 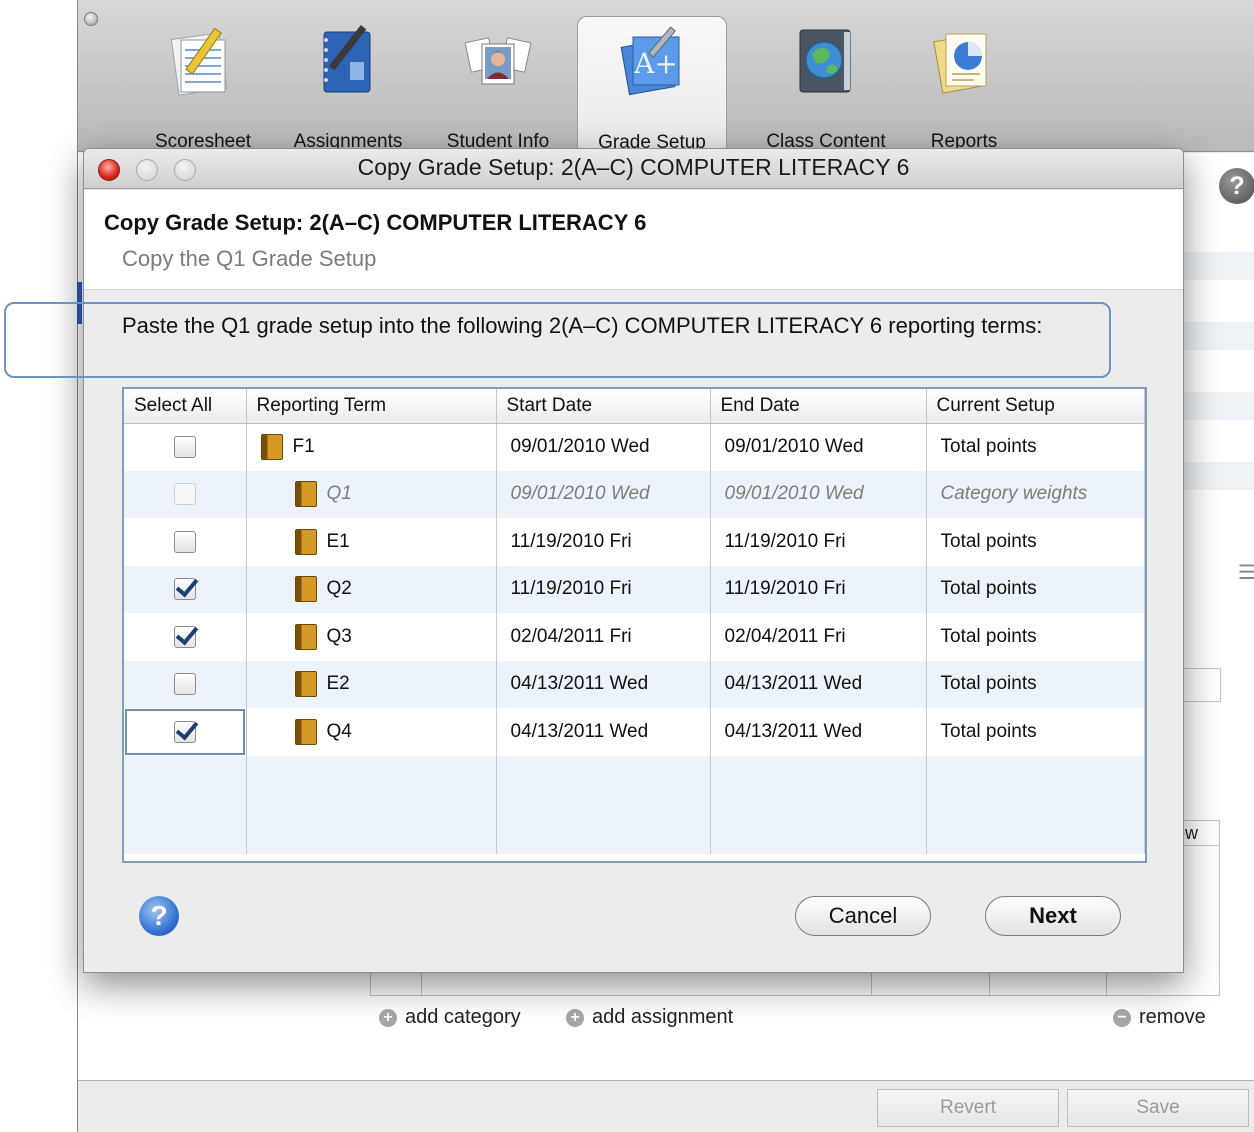 I want to click on add-category-button: + add category, so click(x=450, y=1017).